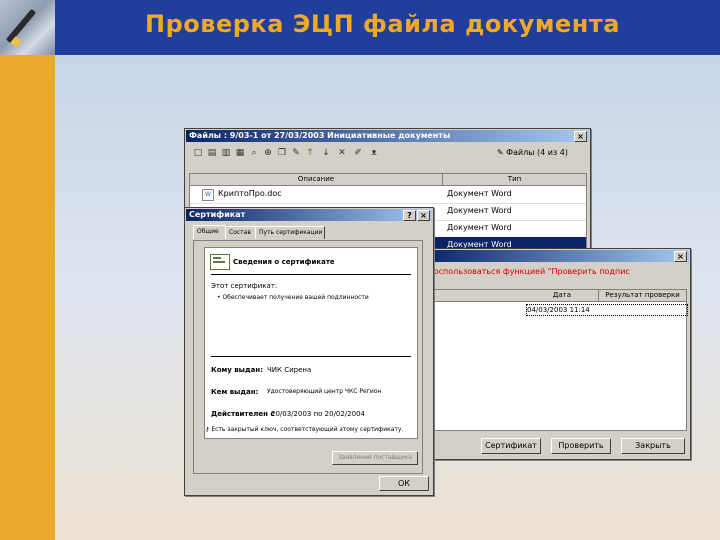 This screenshot has height=540, width=720. What do you see at coordinates (388, 195) in the screenshot?
I see `table-row: W КриптоПро.doc Документ Word` at bounding box center [388, 195].